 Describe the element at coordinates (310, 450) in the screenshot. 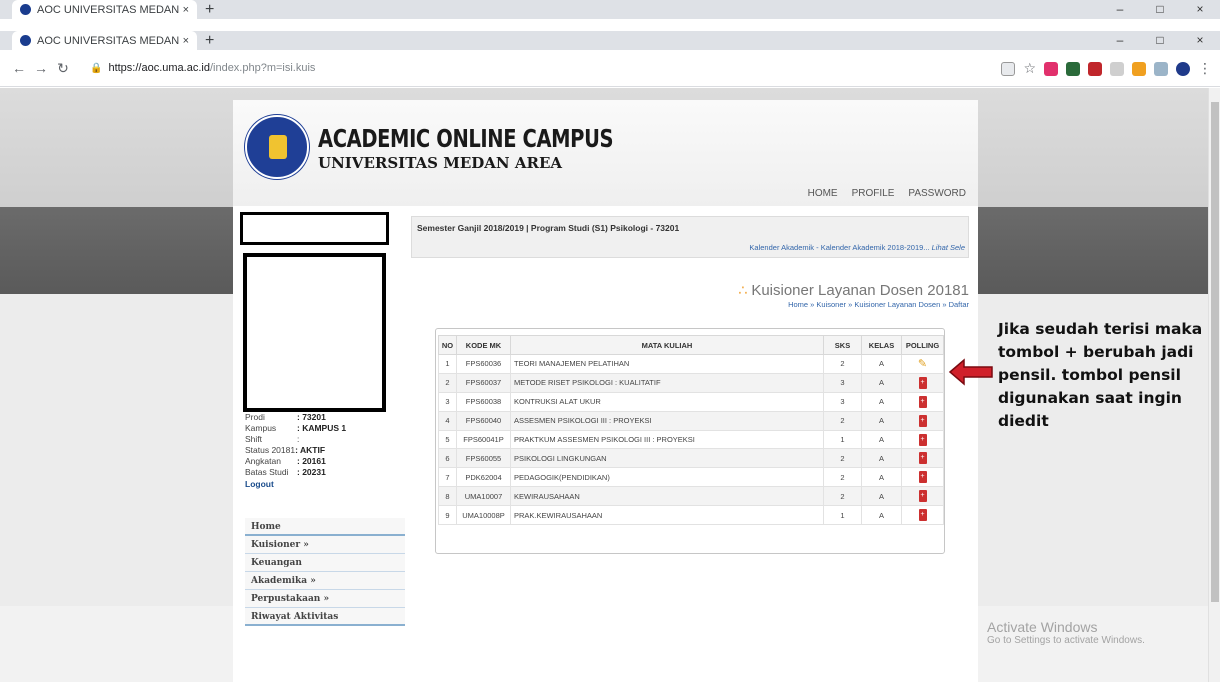

I see `status-value: : AKTIF` at that location.